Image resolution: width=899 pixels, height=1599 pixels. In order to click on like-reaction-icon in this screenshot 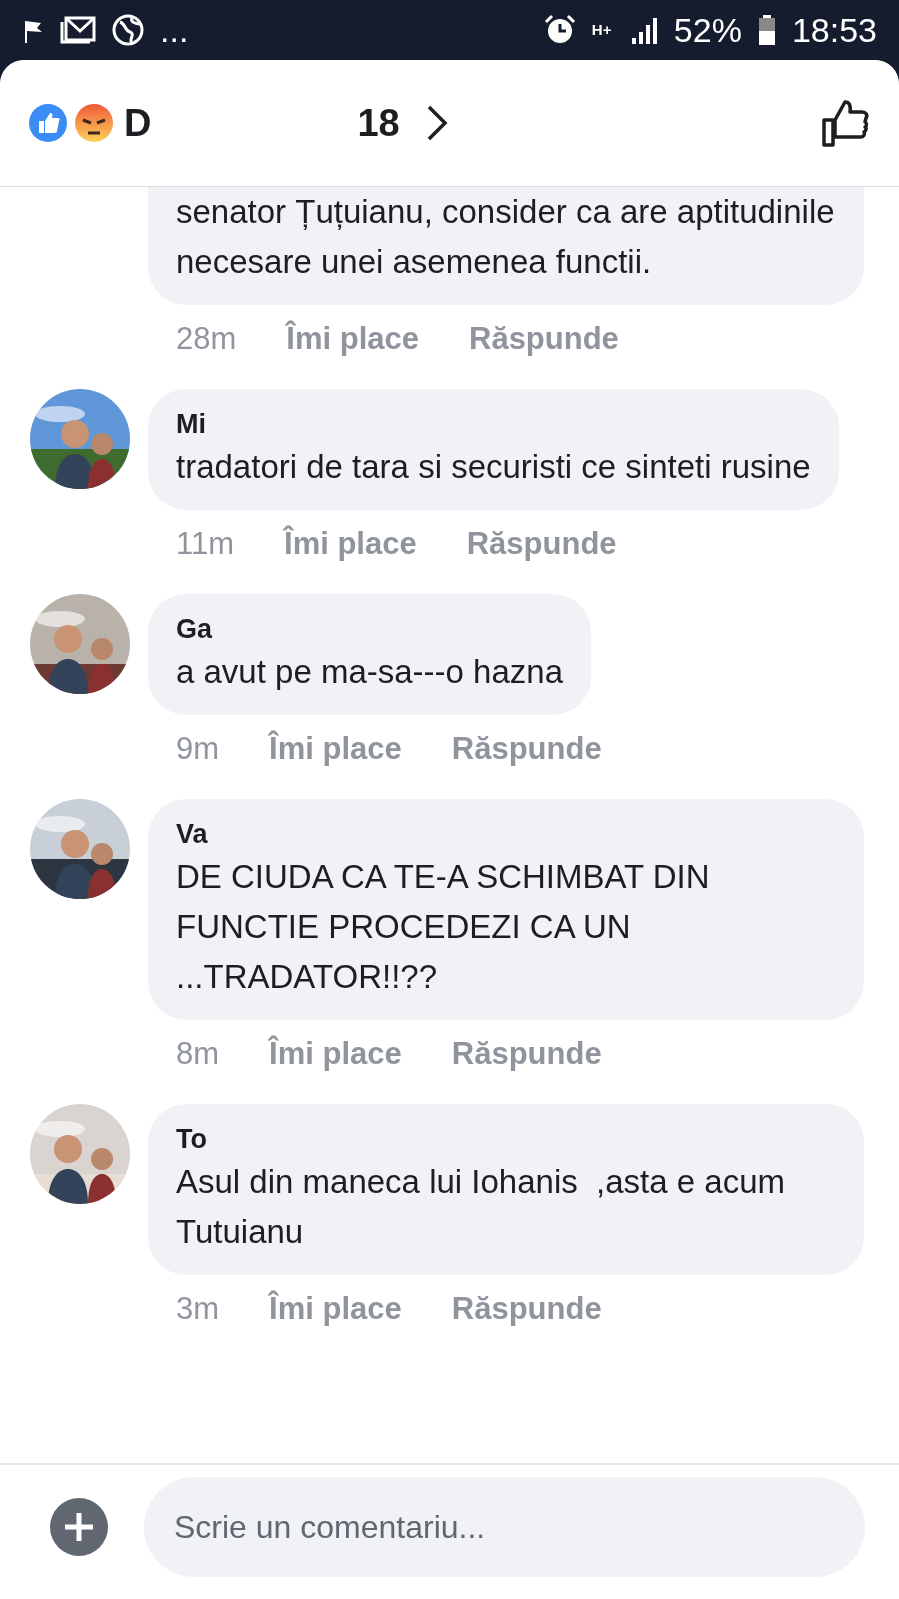, I will do `click(48, 123)`.